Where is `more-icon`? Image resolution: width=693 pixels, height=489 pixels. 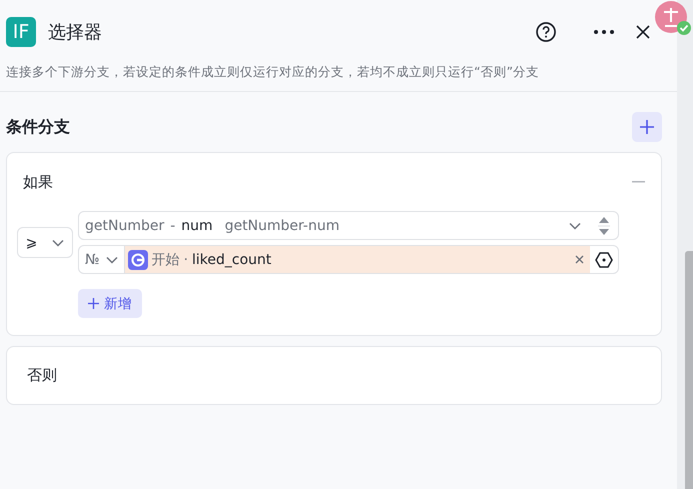 more-icon is located at coordinates (604, 32).